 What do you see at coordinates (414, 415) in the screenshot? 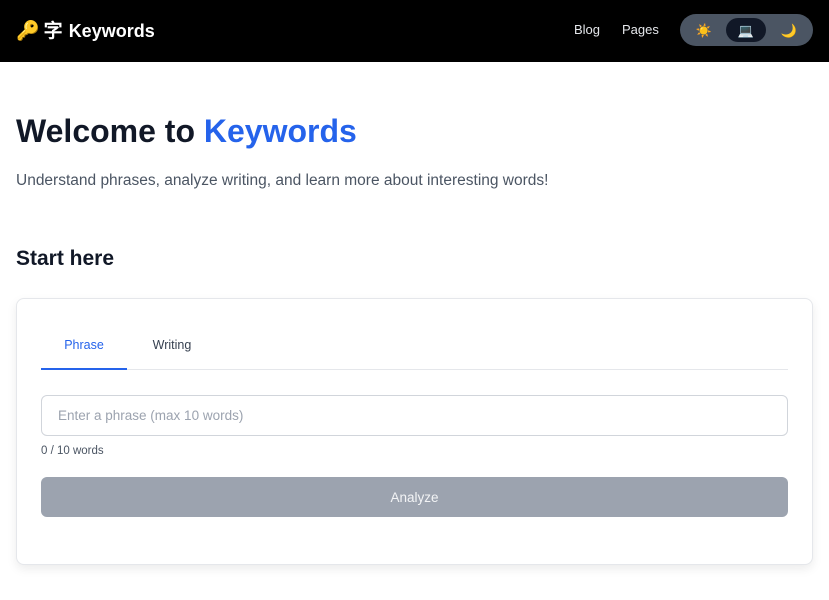
I see `phrase-input` at bounding box center [414, 415].